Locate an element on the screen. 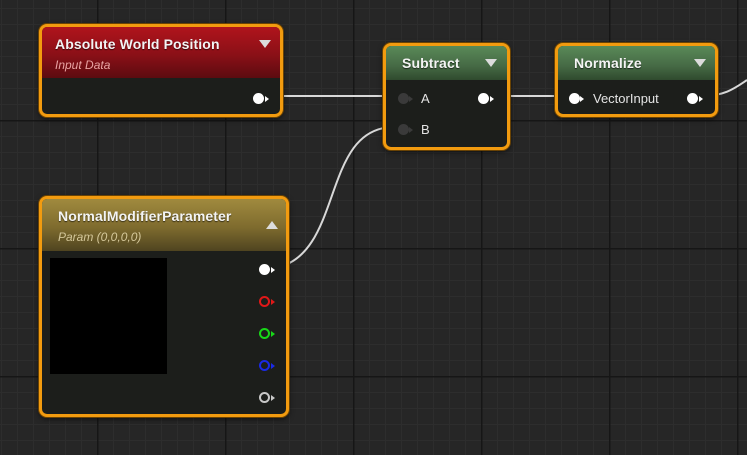 This screenshot has width=747, height=455. output-pin-rgba-arrow-icon is located at coordinates (273, 270).